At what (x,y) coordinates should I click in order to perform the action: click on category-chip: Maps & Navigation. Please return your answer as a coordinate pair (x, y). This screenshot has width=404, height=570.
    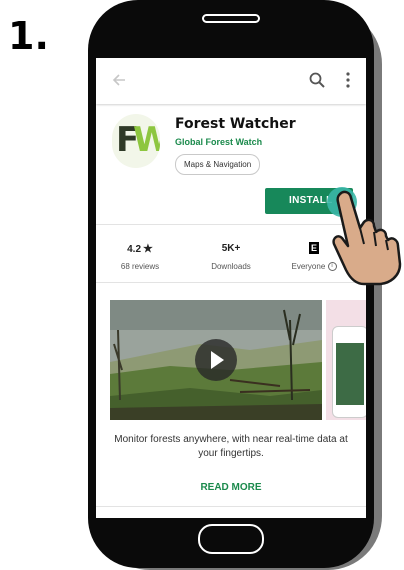
    Looking at the image, I should click on (218, 164).